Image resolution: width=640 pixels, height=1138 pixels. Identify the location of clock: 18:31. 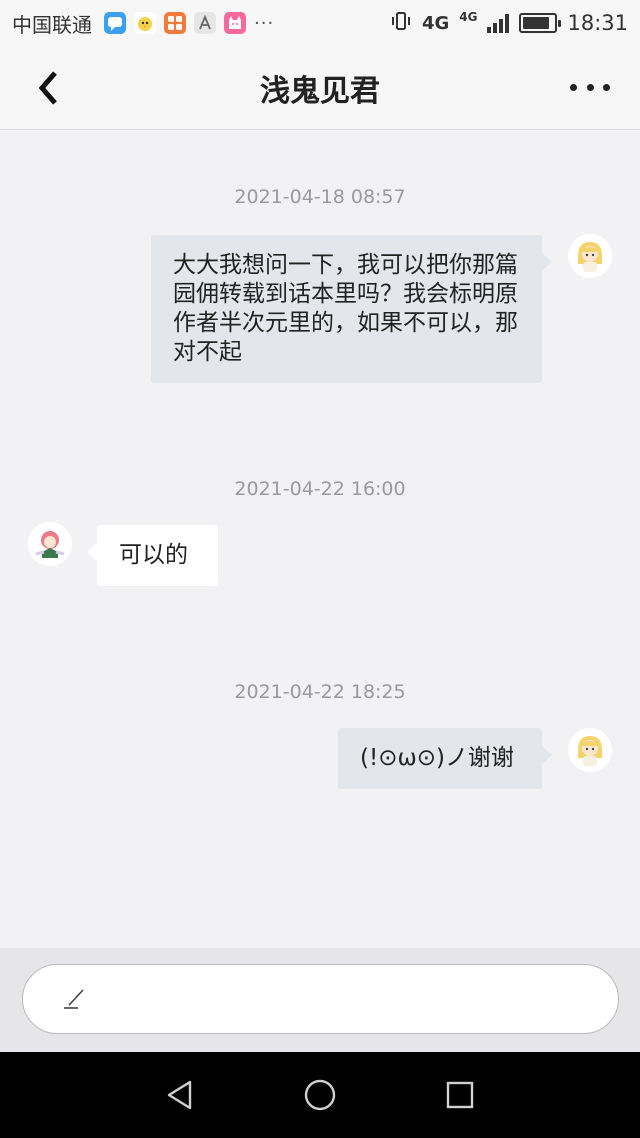
(597, 23).